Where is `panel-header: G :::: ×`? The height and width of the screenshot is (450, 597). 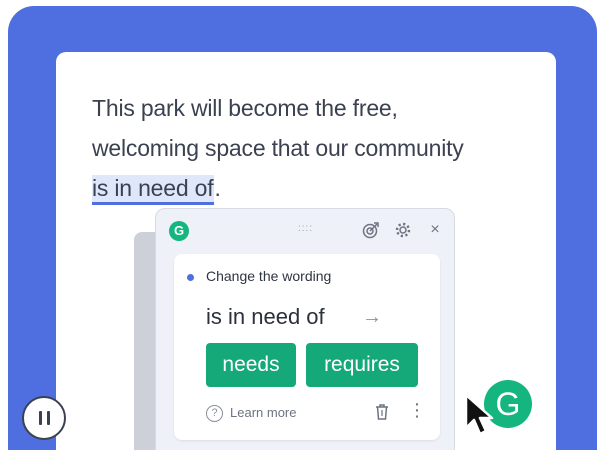 panel-header: G :::: × is located at coordinates (305, 230).